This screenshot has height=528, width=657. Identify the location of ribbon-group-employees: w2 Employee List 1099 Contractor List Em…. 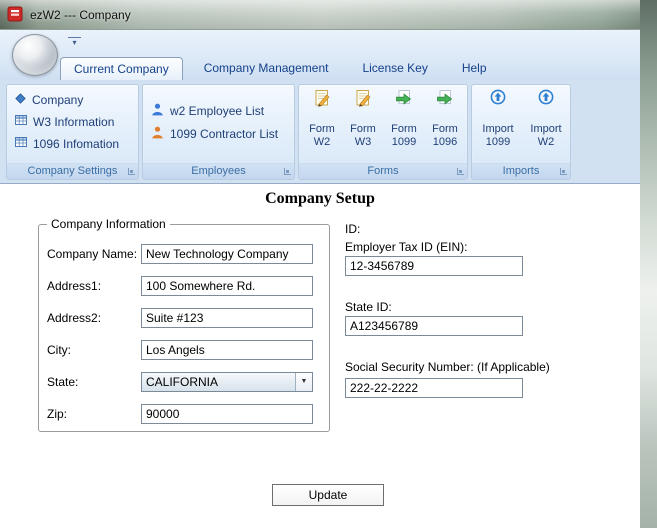
(218, 132).